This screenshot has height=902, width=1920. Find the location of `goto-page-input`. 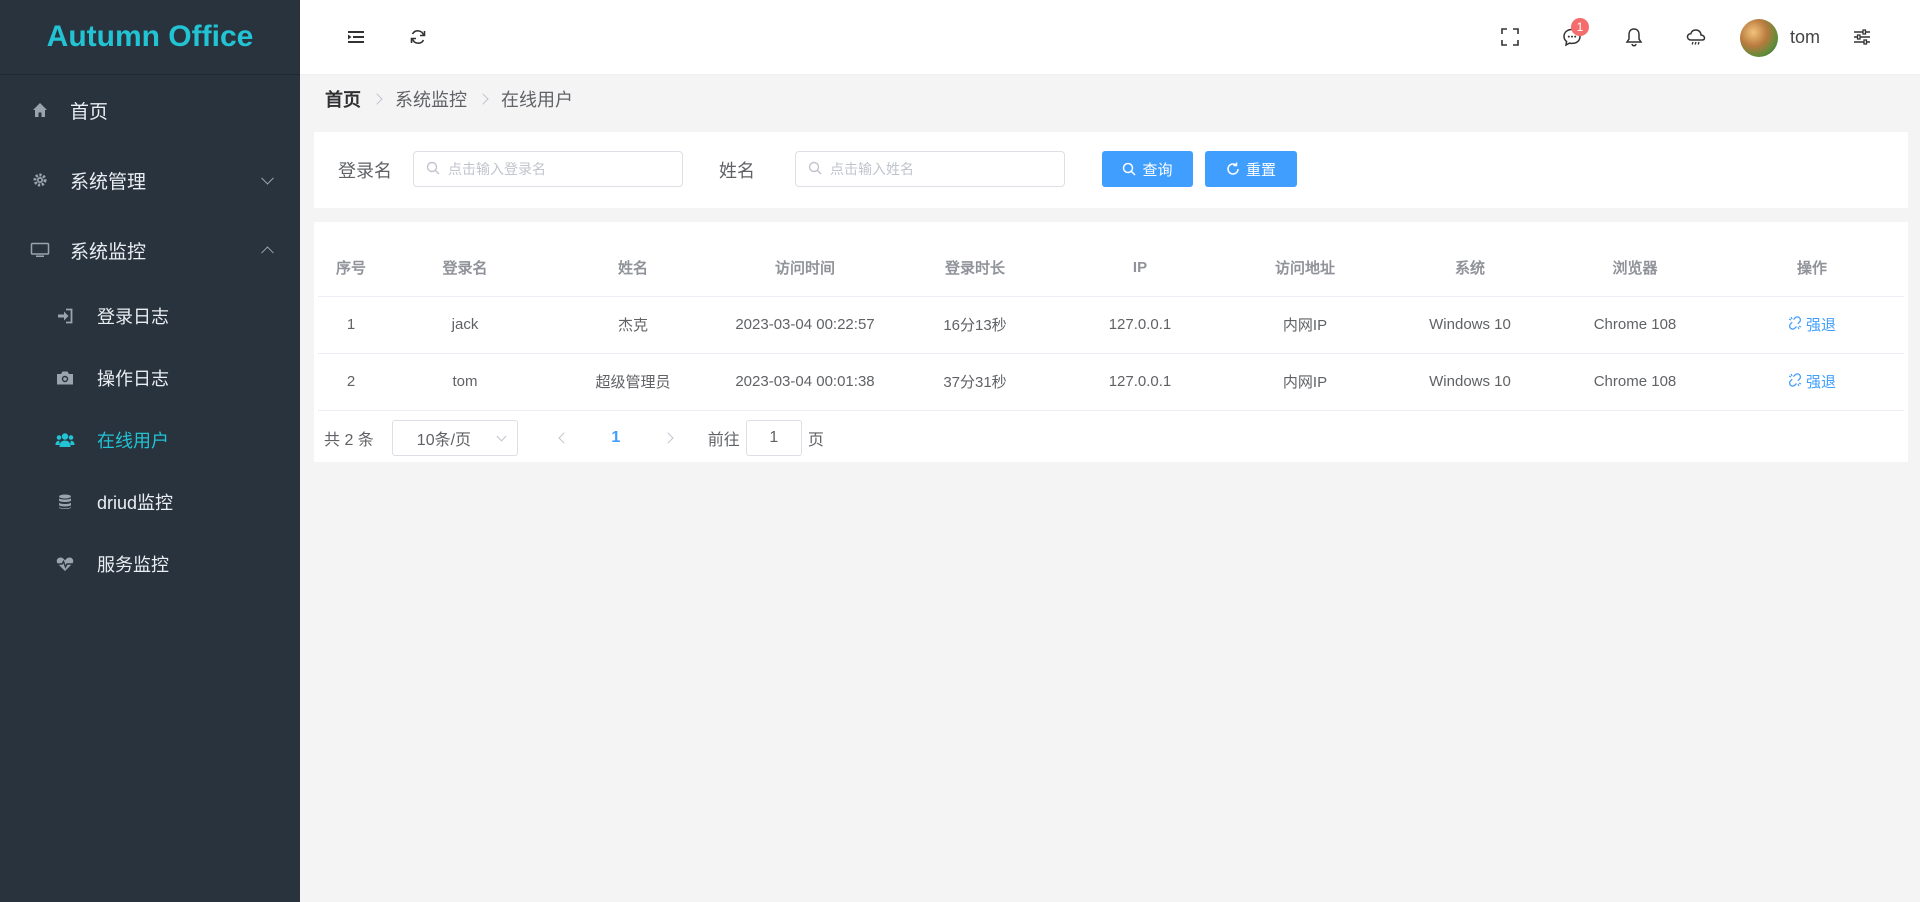

goto-page-input is located at coordinates (773, 438).